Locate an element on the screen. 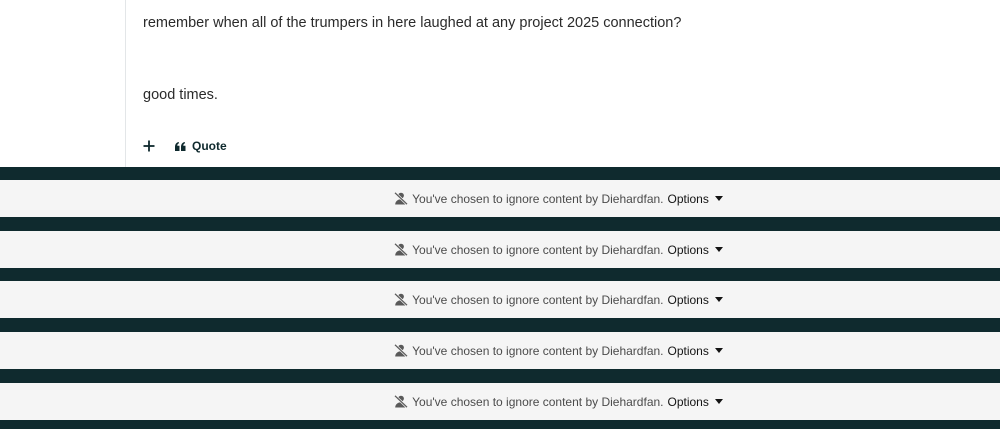 This screenshot has height=429, width=1000. quote-icon is located at coordinates (180, 146).